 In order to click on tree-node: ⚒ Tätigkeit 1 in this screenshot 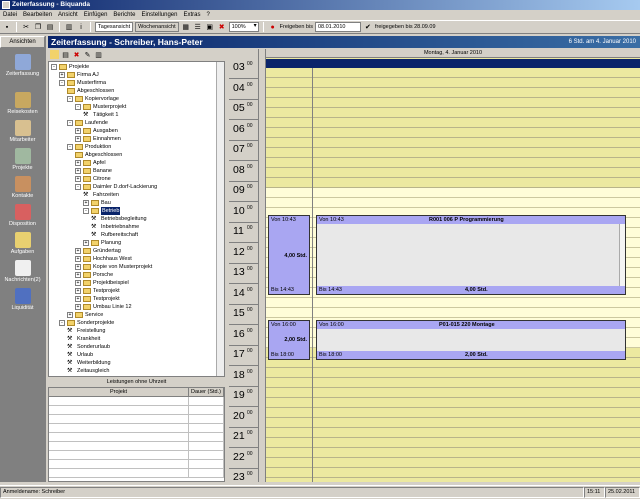, I will do `click(100, 115)`.